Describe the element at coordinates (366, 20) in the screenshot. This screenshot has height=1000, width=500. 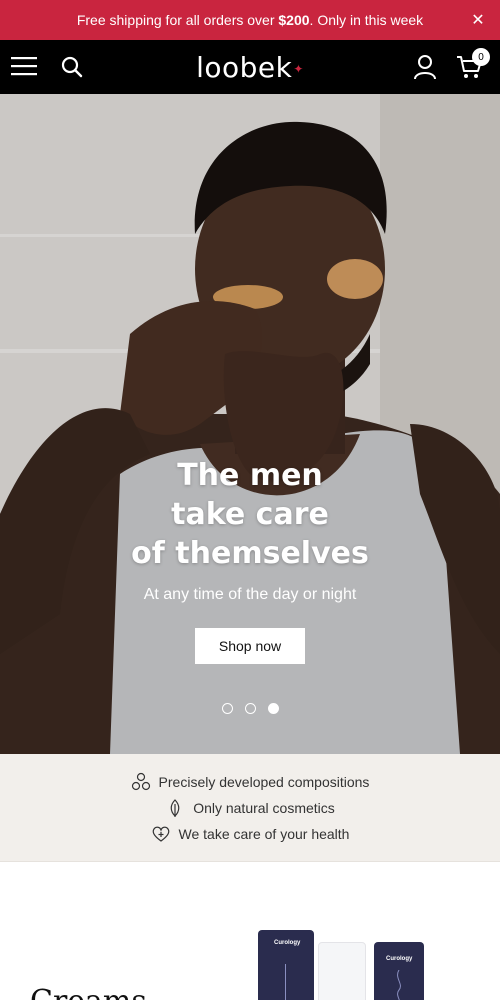
I see `announcement-text-after: . Only in this week` at that location.